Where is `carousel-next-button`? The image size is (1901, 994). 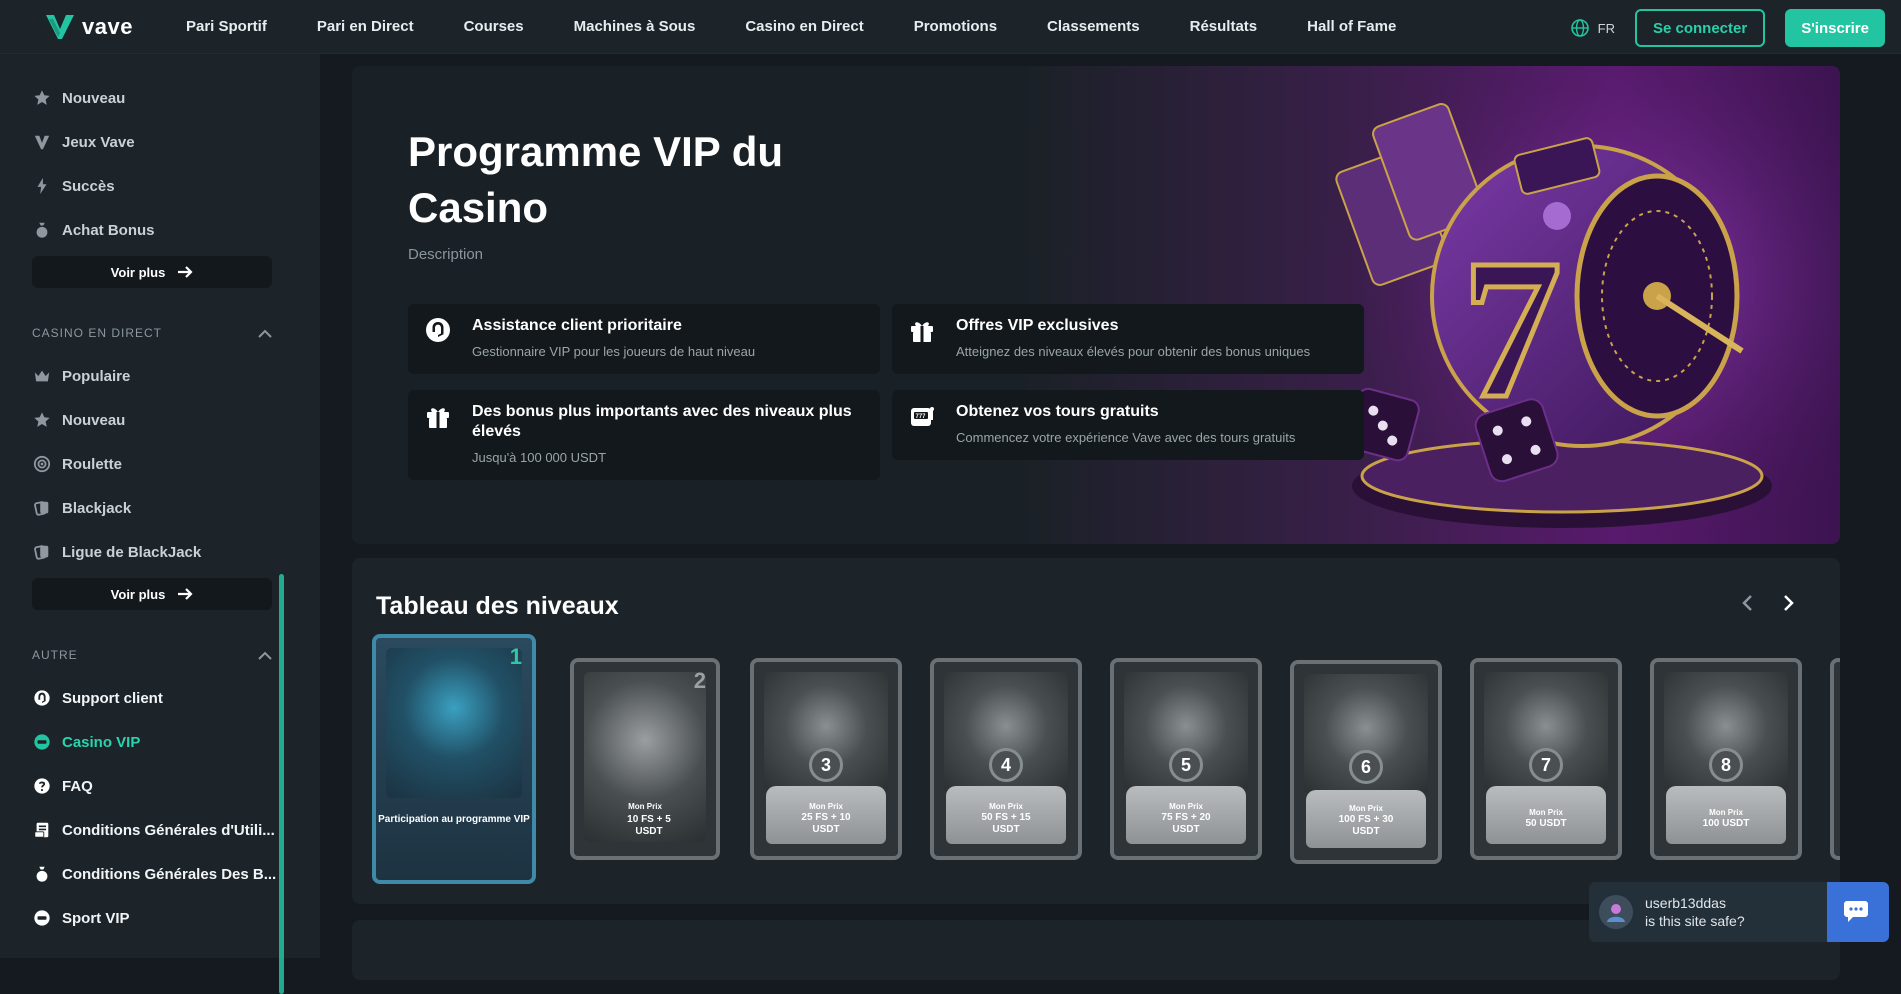
carousel-next-button is located at coordinates (1789, 603).